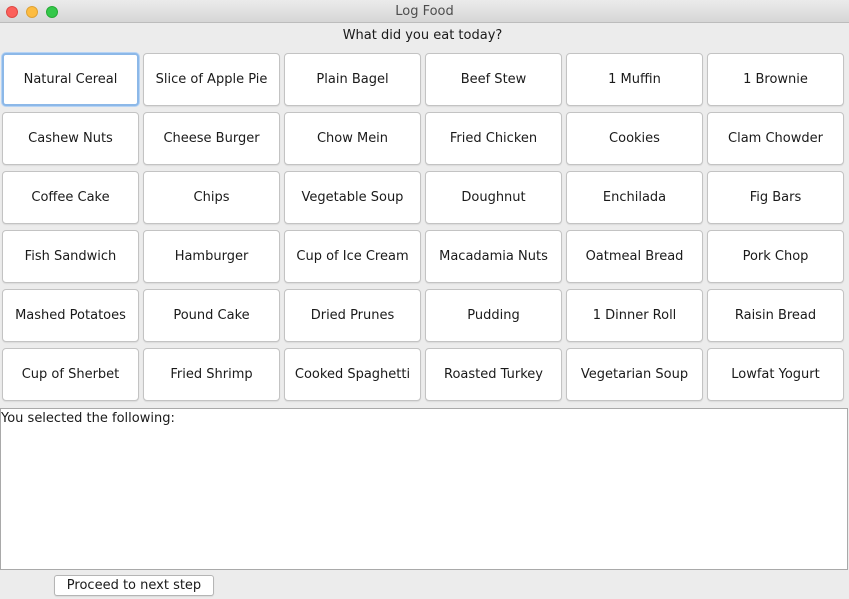 This screenshot has width=849, height=599. I want to click on food-button-1-dinner-roll: 1 Dinner Roll, so click(634, 315).